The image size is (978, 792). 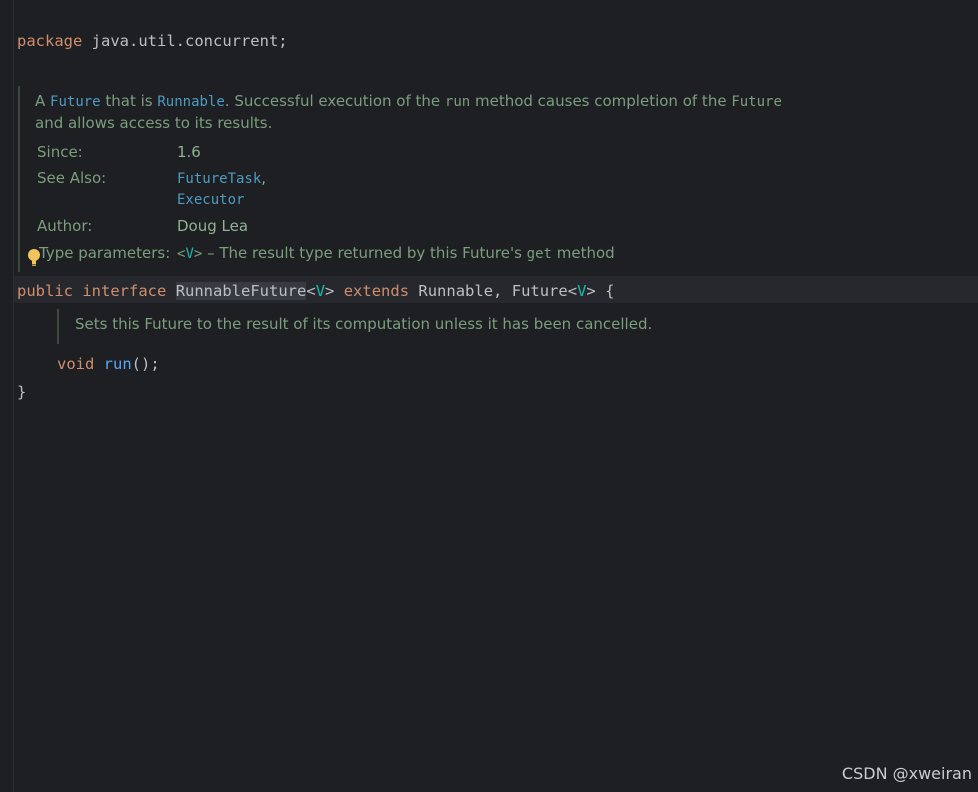 What do you see at coordinates (219, 179) in the screenshot?
I see `futuretask-link: FutureTask` at bounding box center [219, 179].